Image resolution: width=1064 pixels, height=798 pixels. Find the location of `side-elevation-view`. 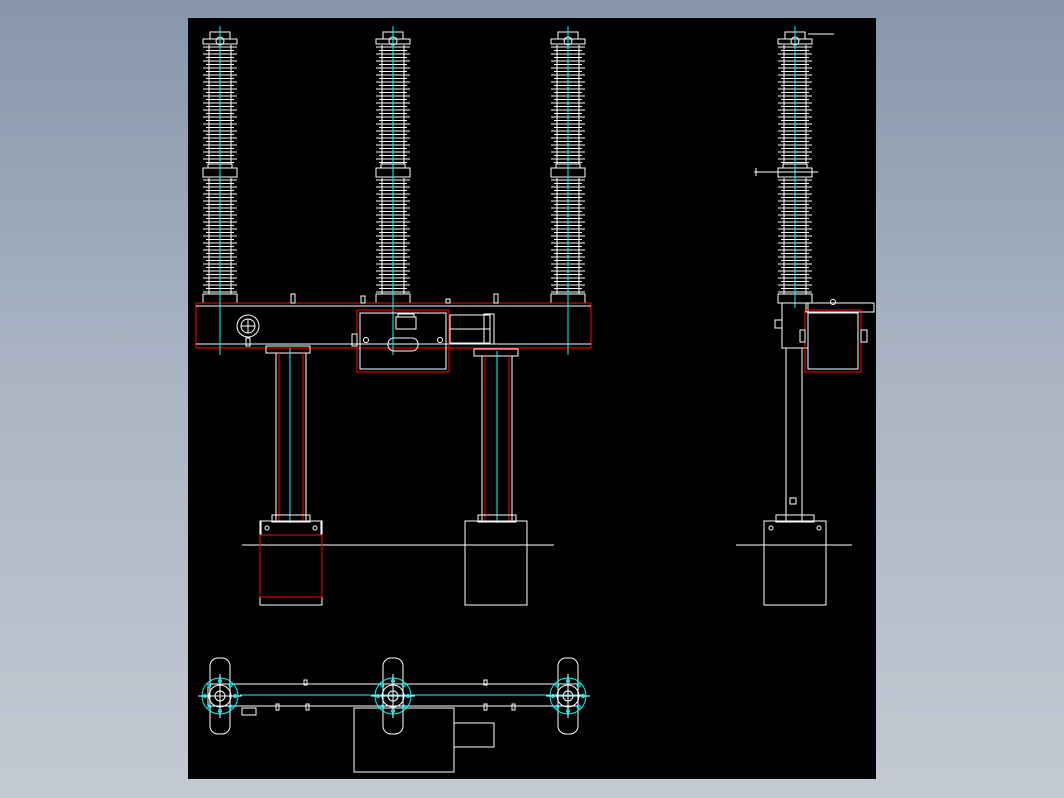

side-elevation-view is located at coordinates (805, 316).